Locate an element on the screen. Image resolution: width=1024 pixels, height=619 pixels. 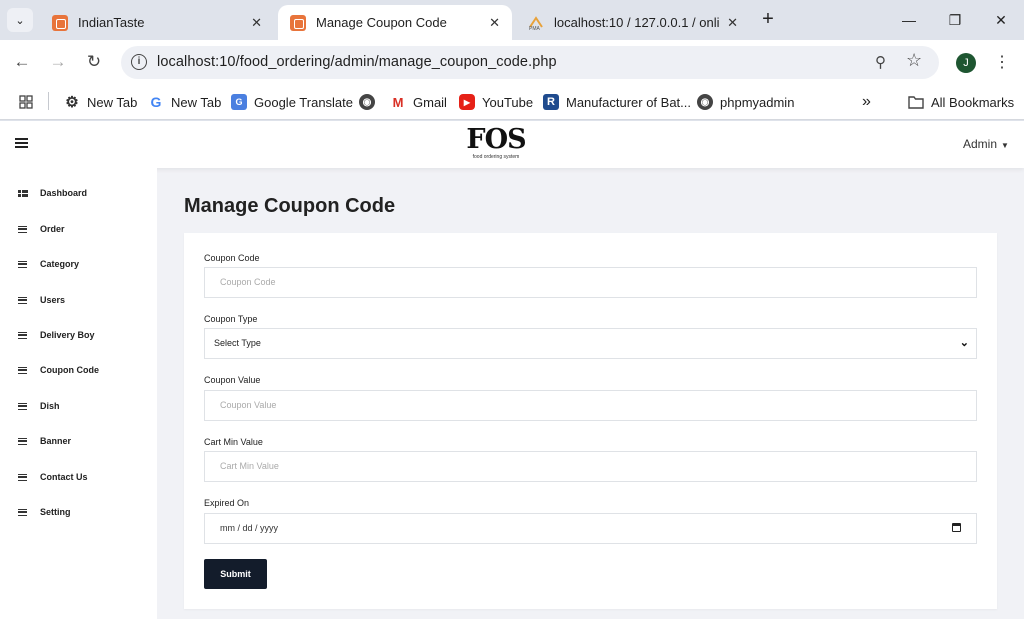
sidebar-item-banner: Banner is located at coordinates (44, 441).